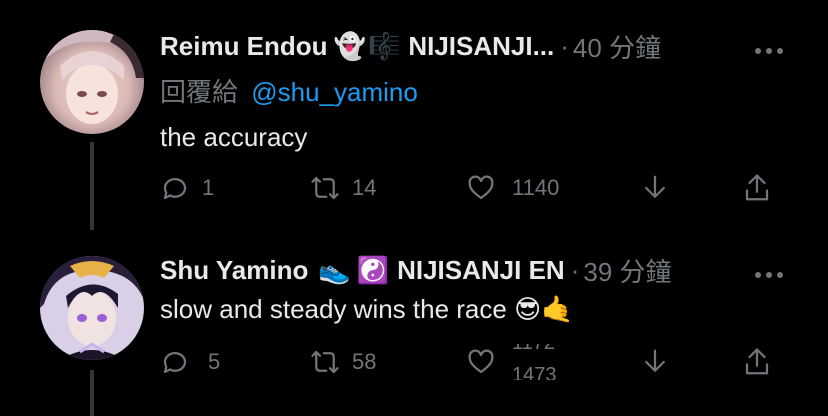 The height and width of the screenshot is (416, 828). I want to click on like-count-animating: 1172 1473, so click(540, 362).